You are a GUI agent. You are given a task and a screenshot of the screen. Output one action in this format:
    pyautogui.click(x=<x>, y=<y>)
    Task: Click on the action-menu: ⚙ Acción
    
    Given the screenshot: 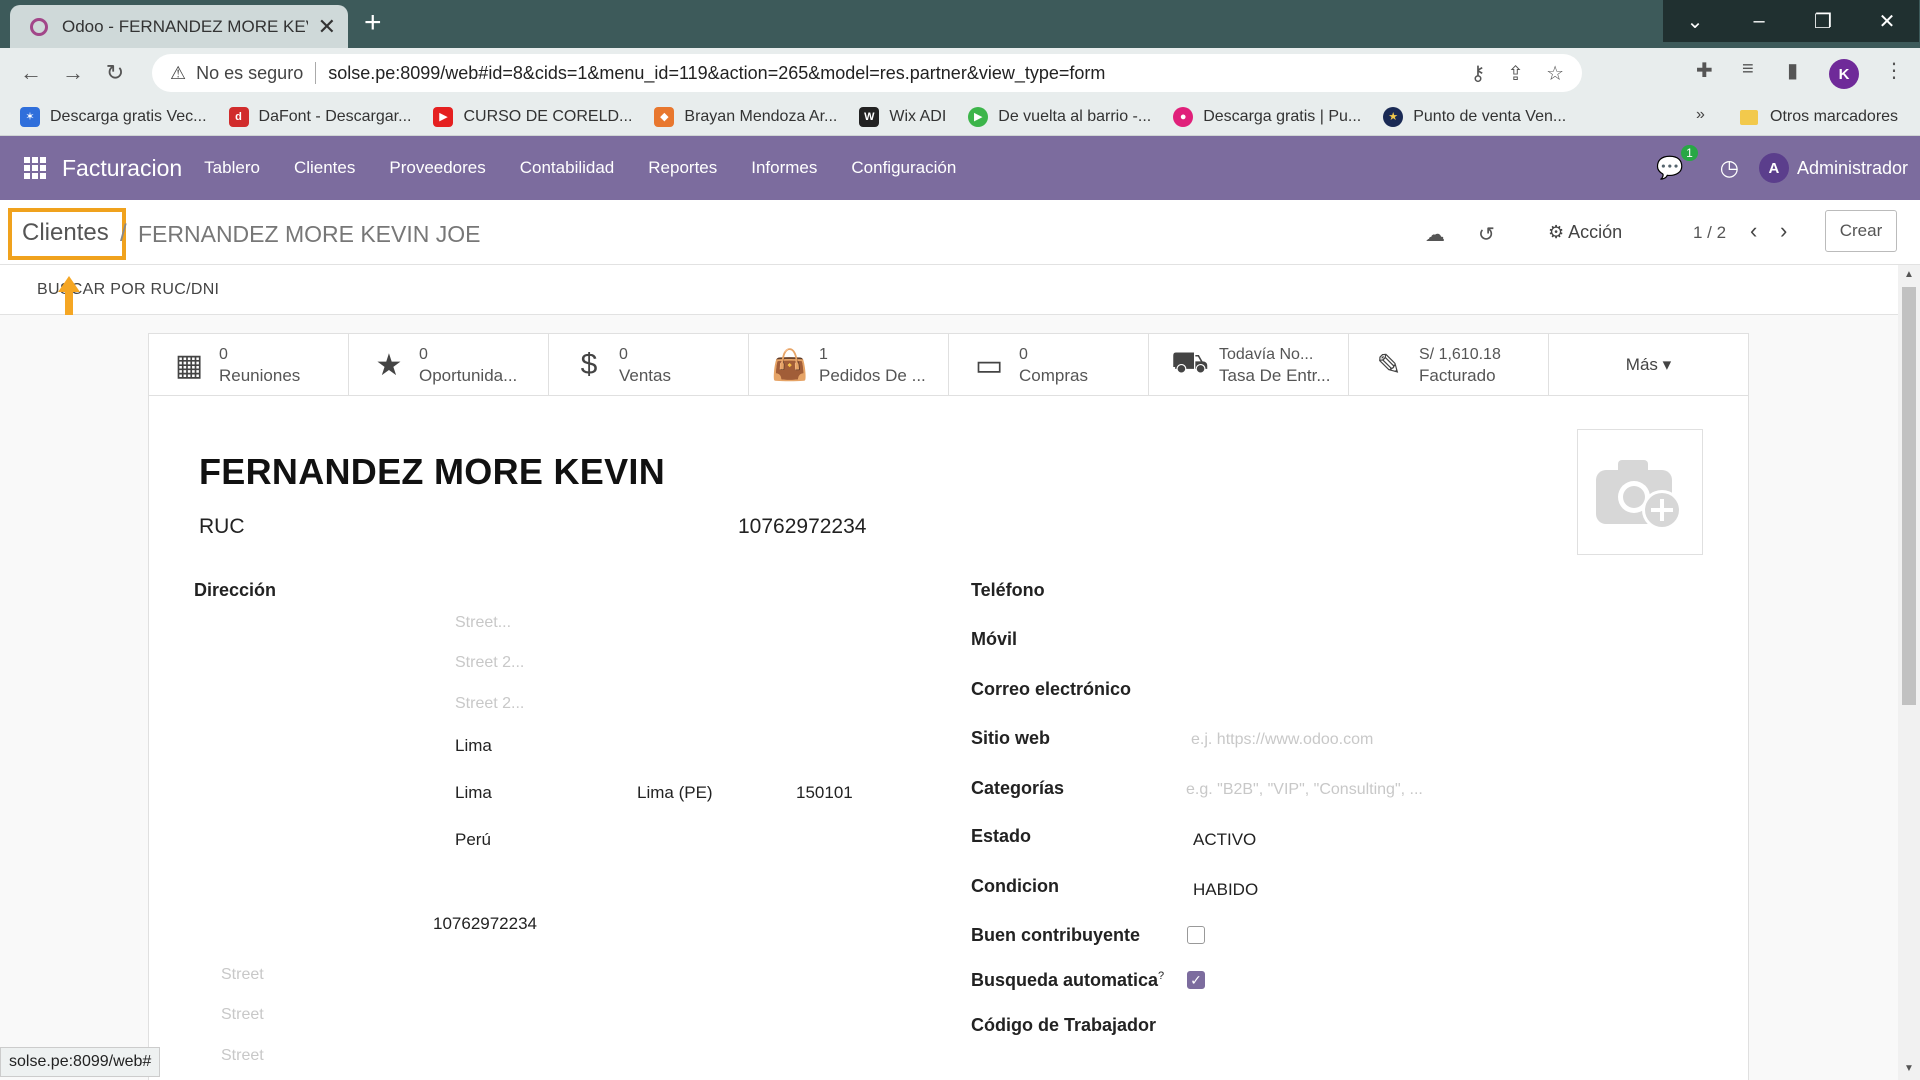 What is the action you would take?
    pyautogui.click(x=1585, y=232)
    